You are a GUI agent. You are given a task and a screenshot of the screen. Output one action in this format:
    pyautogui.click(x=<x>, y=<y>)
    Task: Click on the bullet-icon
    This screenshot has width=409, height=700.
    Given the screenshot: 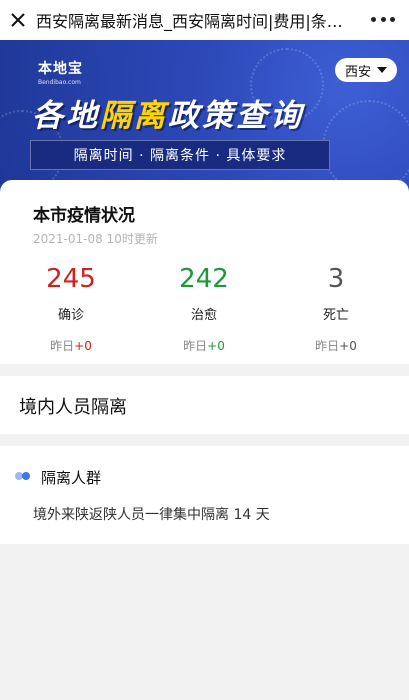 What is the action you would take?
    pyautogui.click(x=22, y=476)
    